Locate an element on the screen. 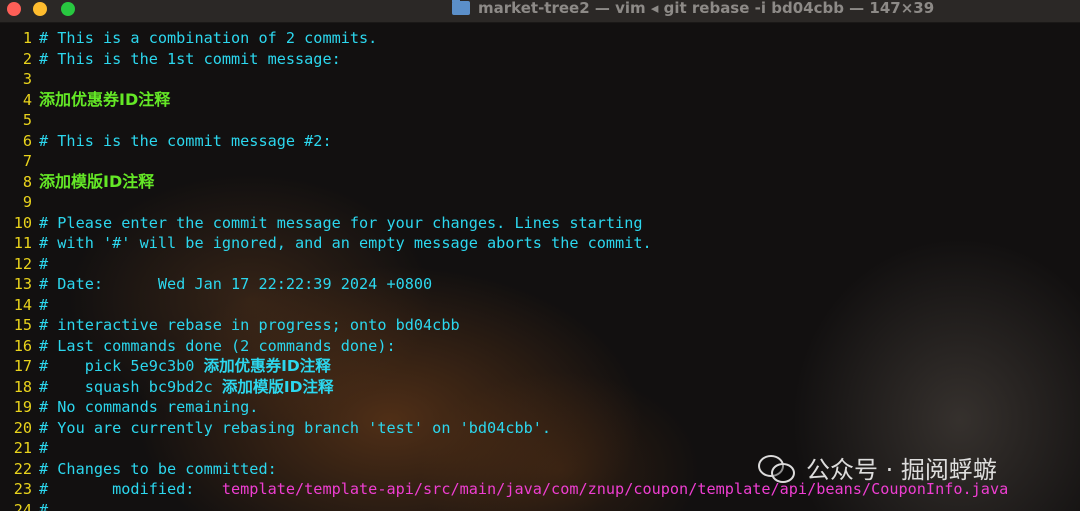 Image resolution: width=1080 pixels, height=511 pixels. line-text: # This is the commit message #2: is located at coordinates (185, 140).